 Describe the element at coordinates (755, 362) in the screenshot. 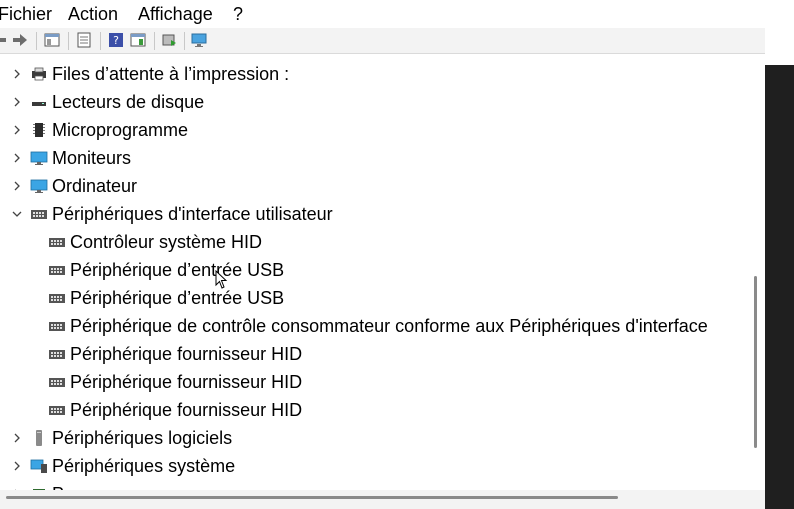

I see `vertical-scroll-thumb` at that location.